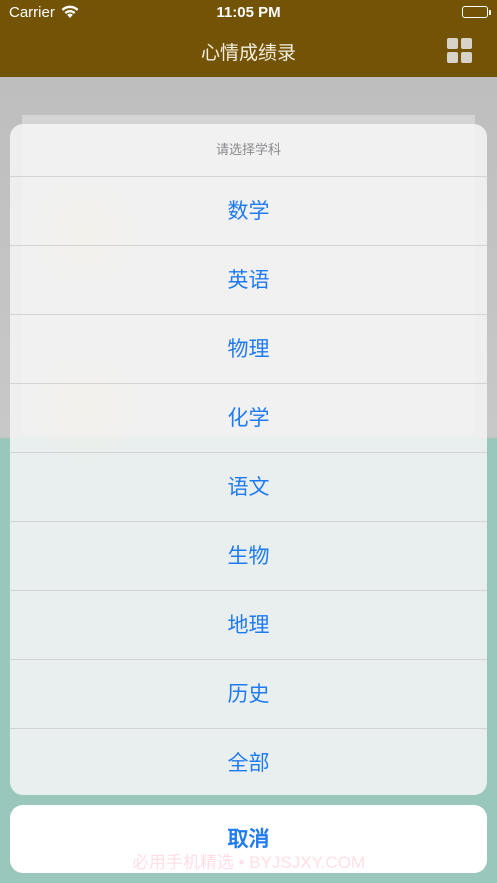 The width and height of the screenshot is (497, 883). Describe the element at coordinates (248, 418) in the screenshot. I see `option-chemistry: 化学` at that location.